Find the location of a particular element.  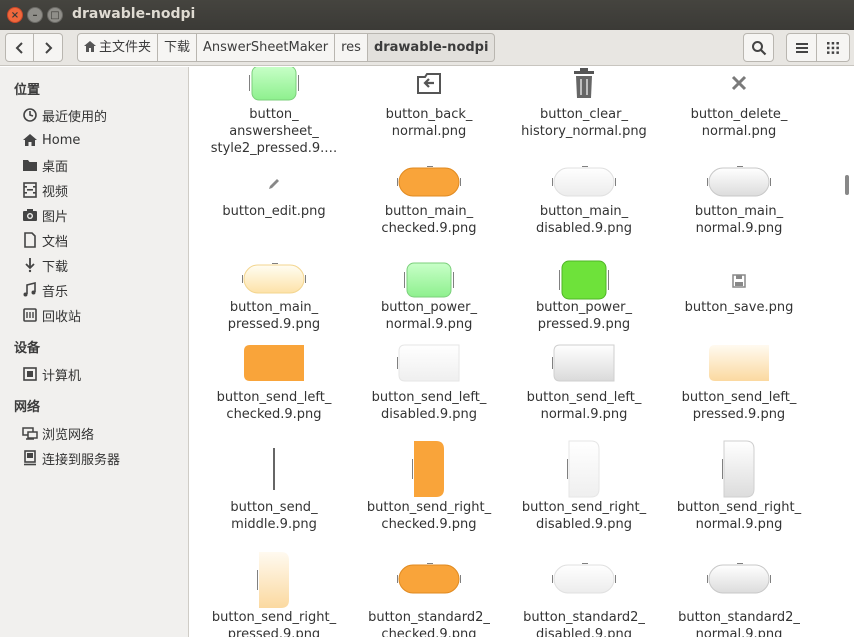

sidebar-item-label: 图片 is located at coordinates (55, 217).